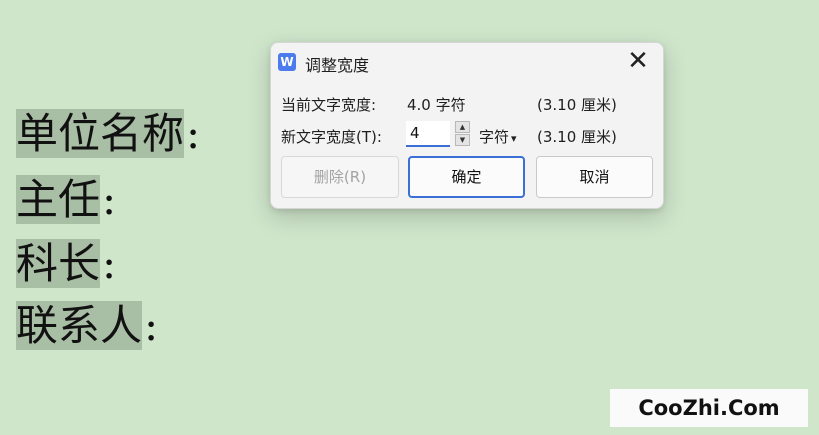 Image resolution: width=819 pixels, height=435 pixels. What do you see at coordinates (100, 133) in the screenshot?
I see `doc-text-highlight: 单位名称` at bounding box center [100, 133].